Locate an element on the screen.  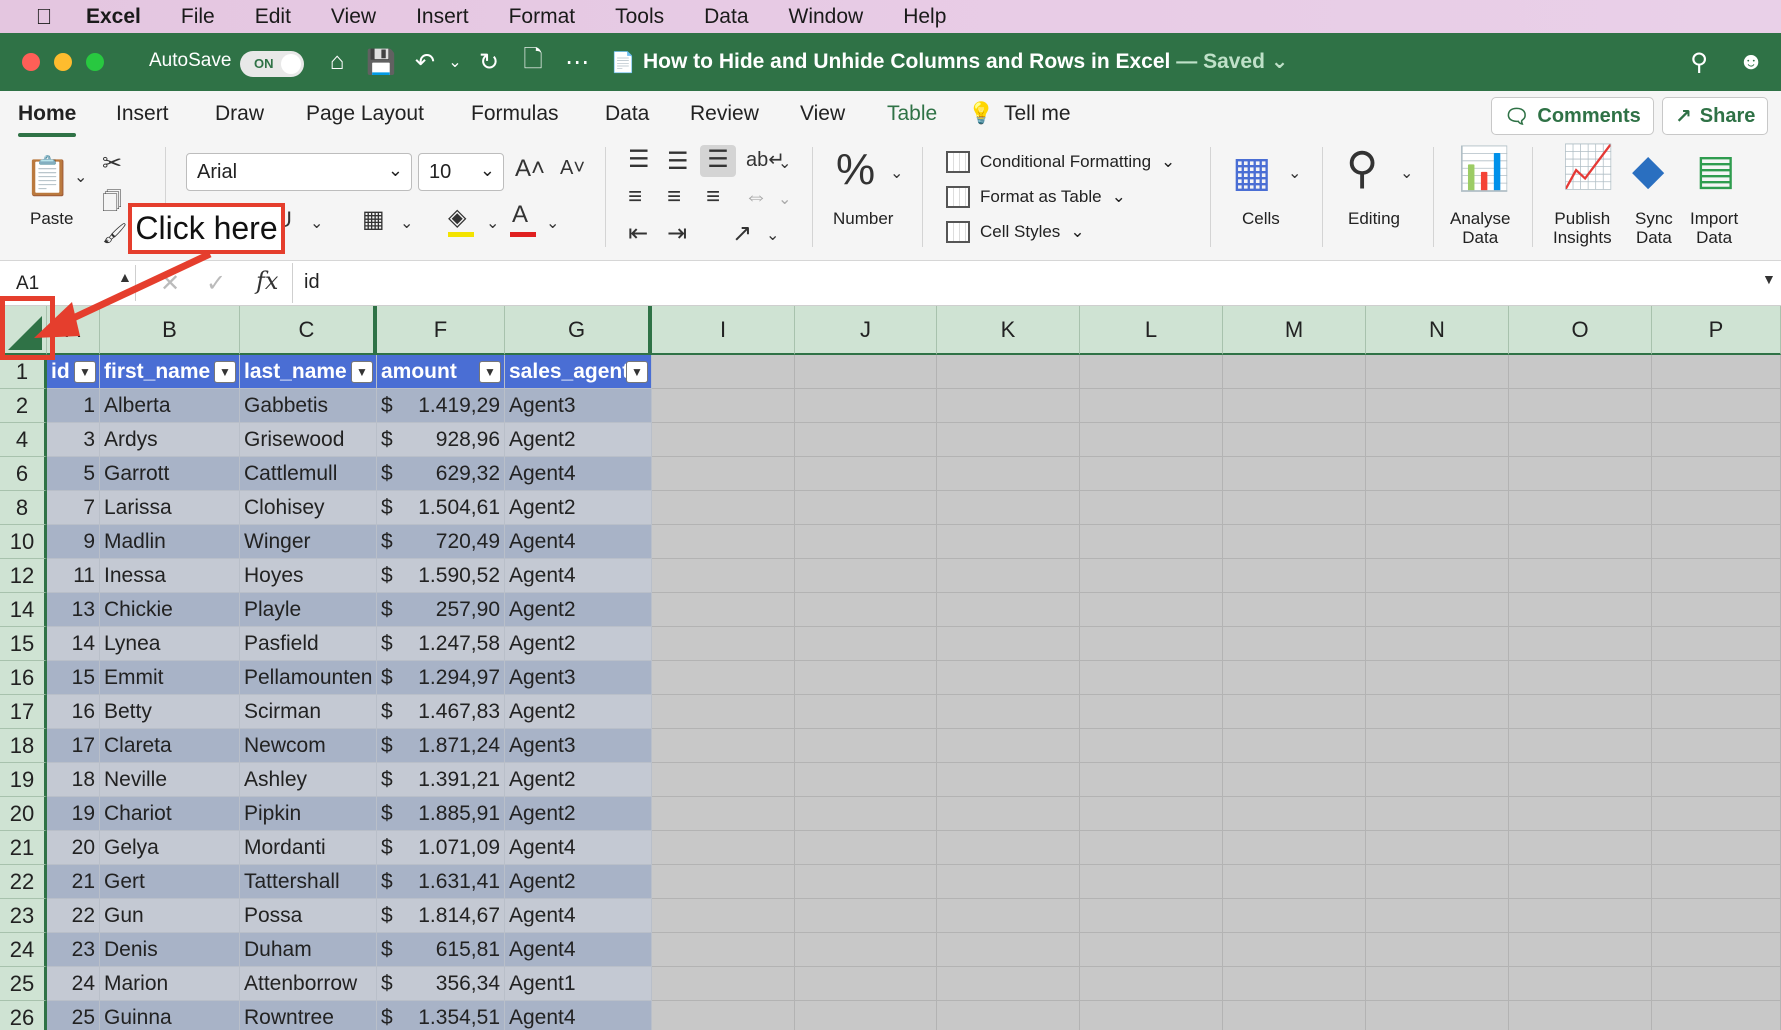
arrow-line is located at coordinates (131, 291).